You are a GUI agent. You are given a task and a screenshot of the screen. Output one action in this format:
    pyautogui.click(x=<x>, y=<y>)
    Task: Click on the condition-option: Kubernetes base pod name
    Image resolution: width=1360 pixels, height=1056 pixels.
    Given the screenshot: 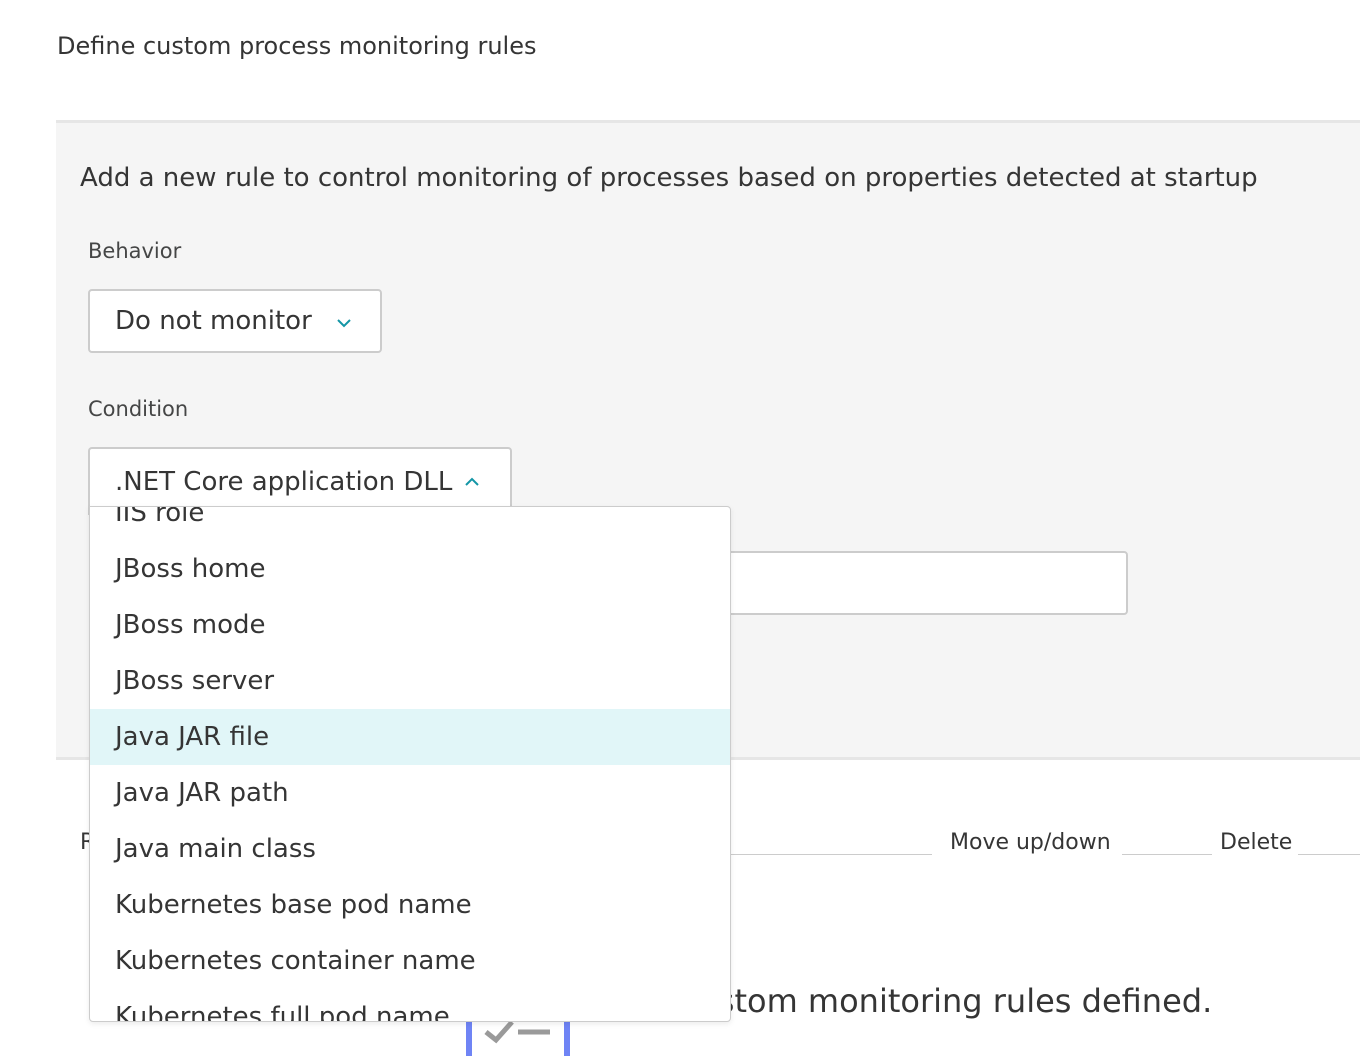 What is the action you would take?
    pyautogui.click(x=410, y=905)
    